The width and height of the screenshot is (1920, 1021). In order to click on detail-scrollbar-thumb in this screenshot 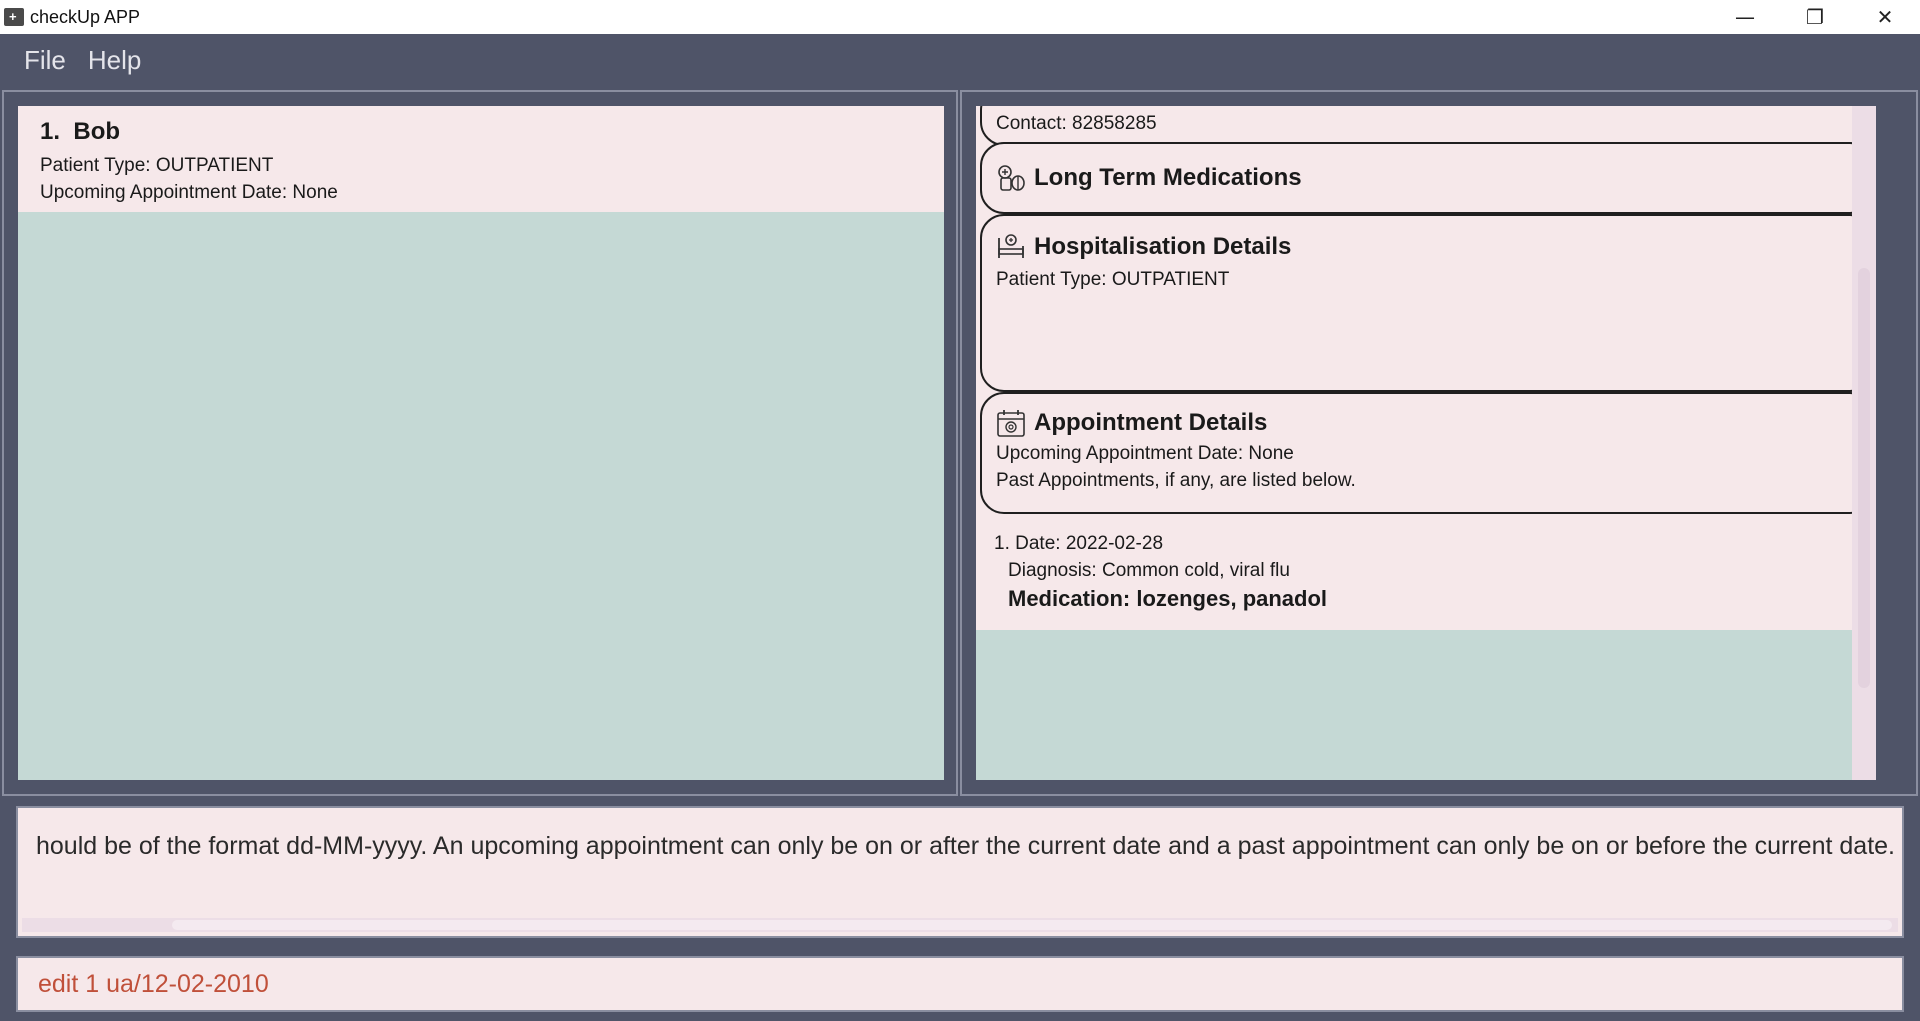, I will do `click(1864, 478)`.